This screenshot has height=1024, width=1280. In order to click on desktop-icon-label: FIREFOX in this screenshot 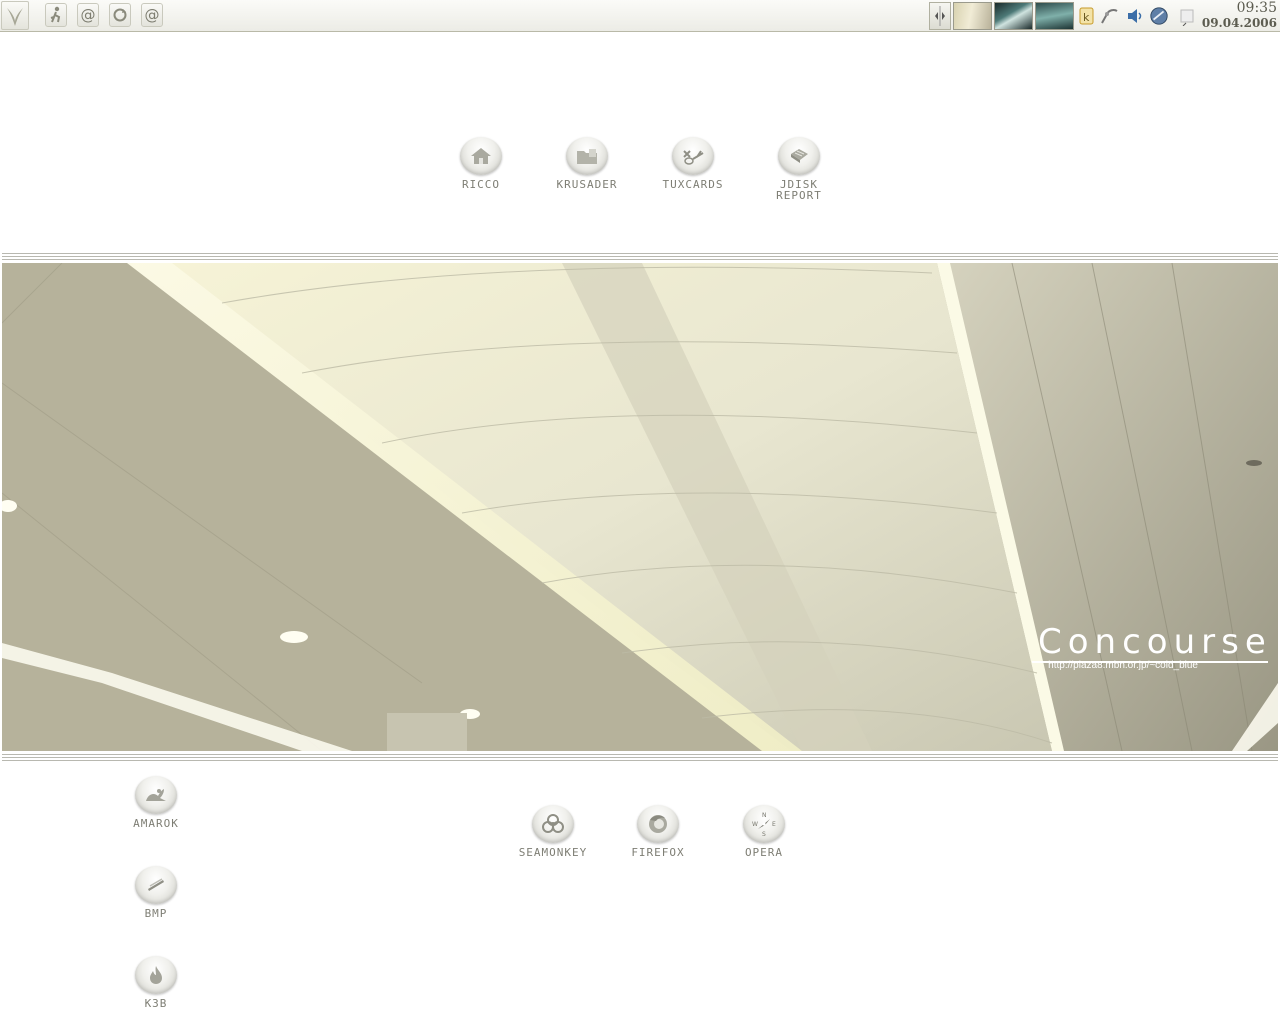, I will do `click(658, 852)`.